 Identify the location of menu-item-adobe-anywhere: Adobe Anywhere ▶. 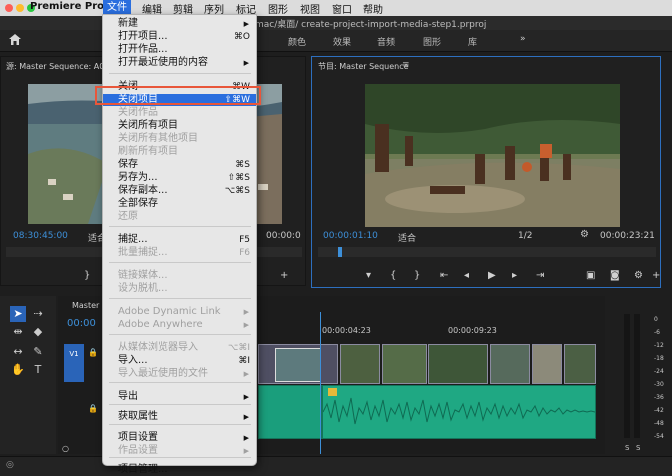
(179, 325).